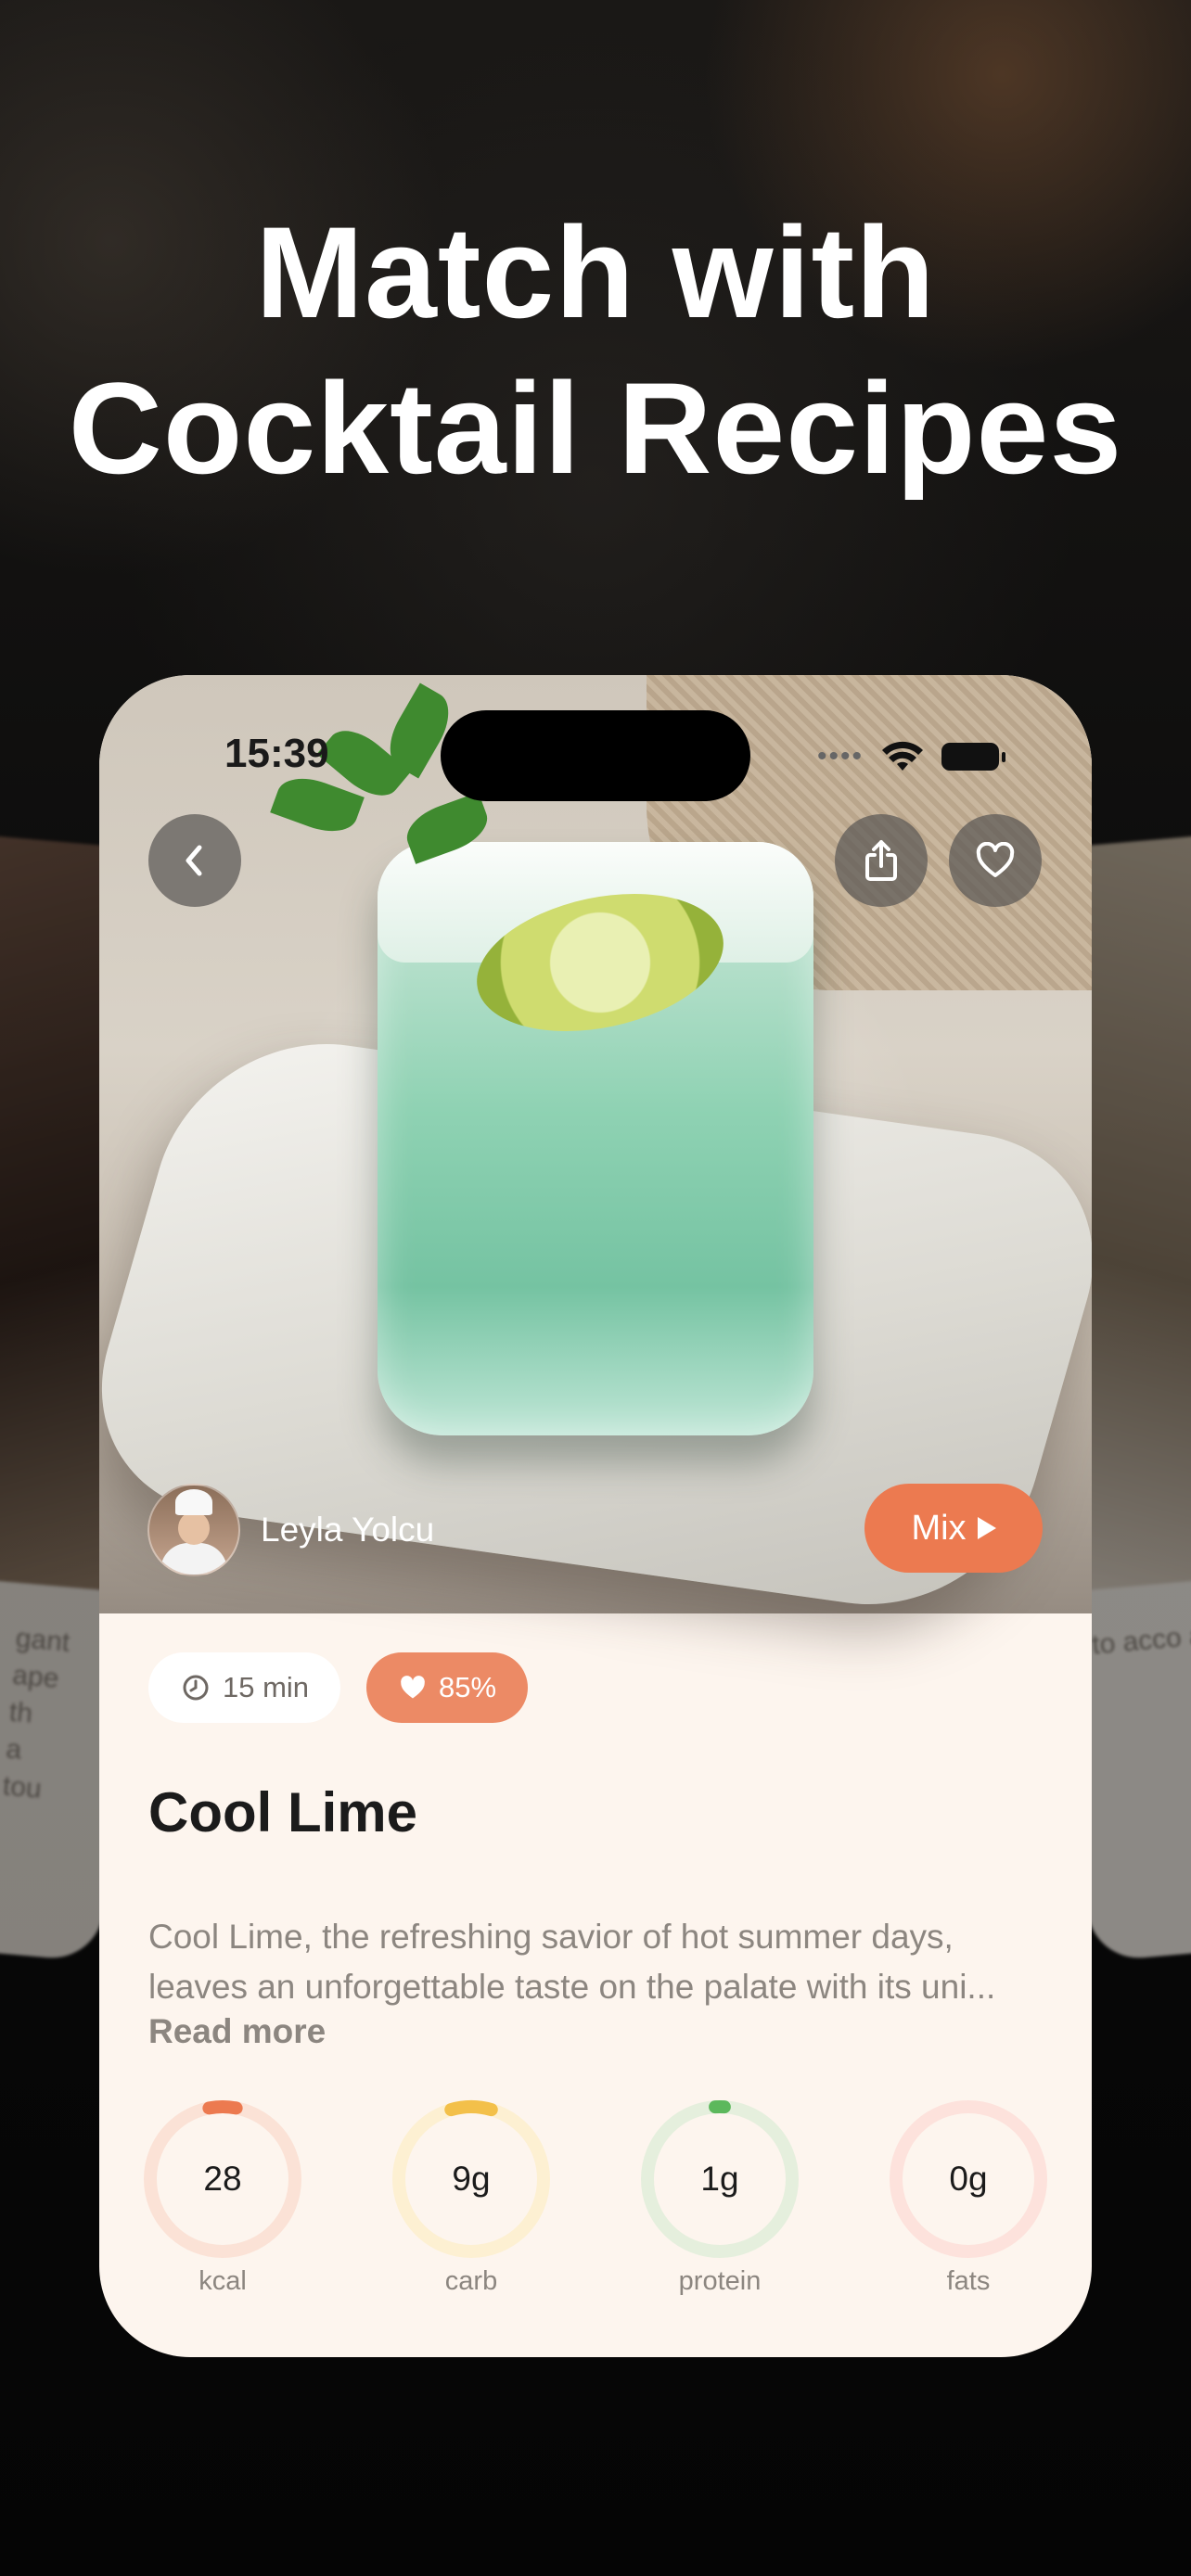  Describe the element at coordinates (193, 1530) in the screenshot. I see `avatar` at that location.